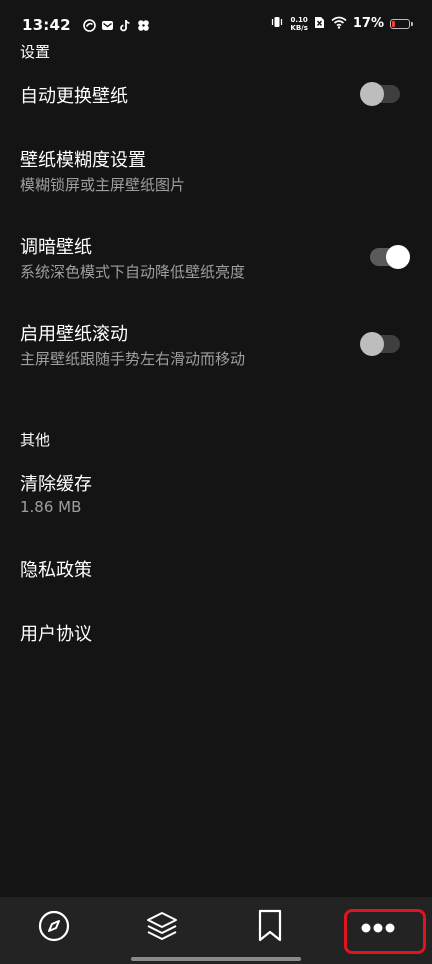 The width and height of the screenshot is (432, 964). I want to click on wallpaper-scroll-subtitle: 主屏壁纸跟随手势左右滑动而移动, so click(133, 359).